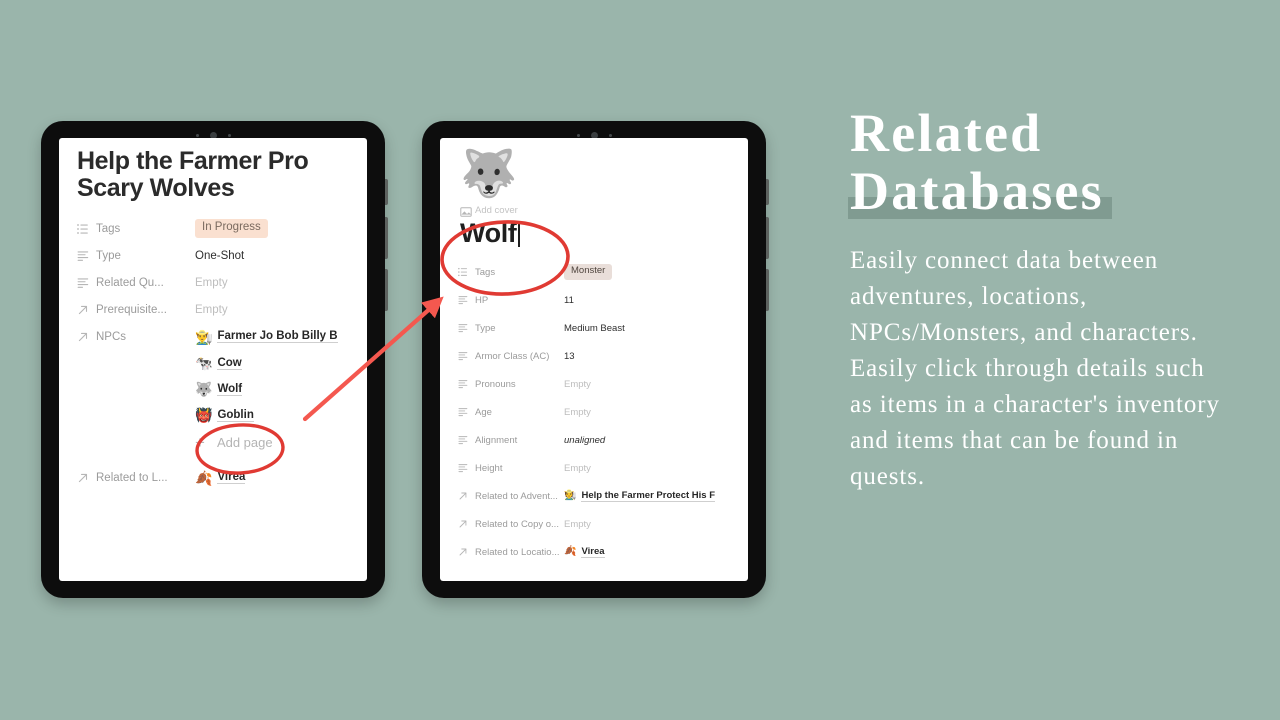 This screenshot has width=1280, height=720. I want to click on annotation-overlay, so click(382, 347).